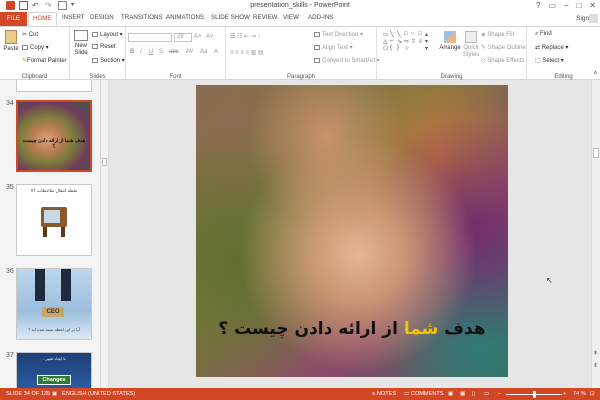 Image resolution: width=600 pixels, height=400 pixels. What do you see at coordinates (107, 34) in the screenshot?
I see `layout-button: Layout ▾` at bounding box center [107, 34].